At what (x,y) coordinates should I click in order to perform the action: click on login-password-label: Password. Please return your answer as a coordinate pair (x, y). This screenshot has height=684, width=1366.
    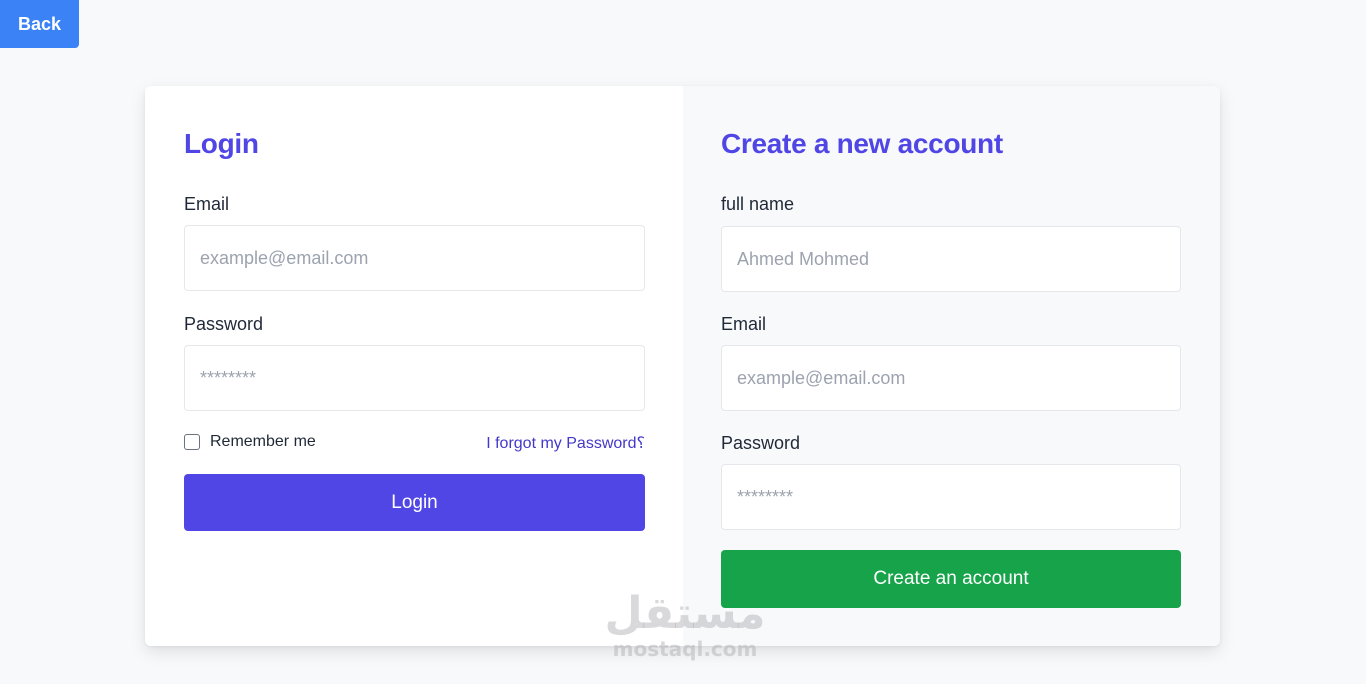
    Looking at the image, I should click on (224, 324).